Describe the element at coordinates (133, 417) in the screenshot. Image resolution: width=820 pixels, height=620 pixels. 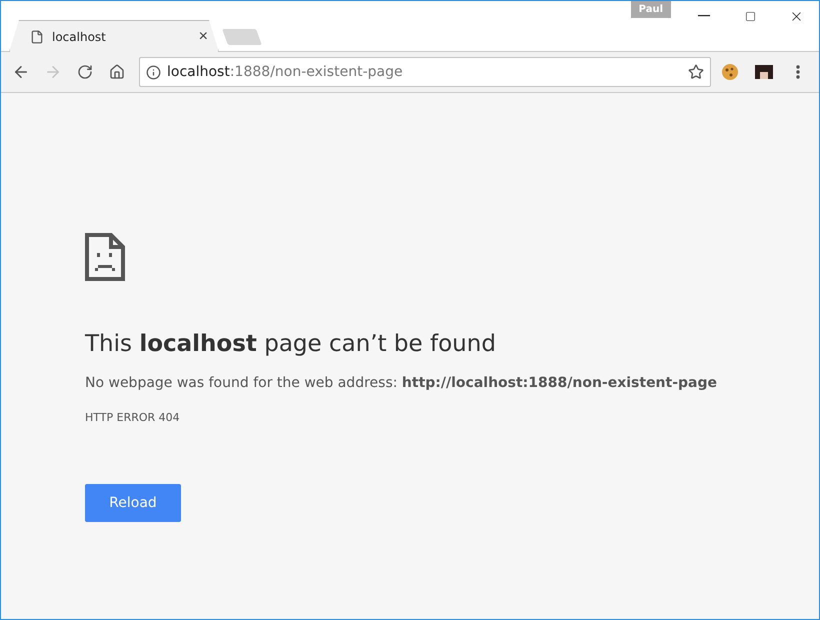
I see `error-code: HTTP ERROR 404` at that location.